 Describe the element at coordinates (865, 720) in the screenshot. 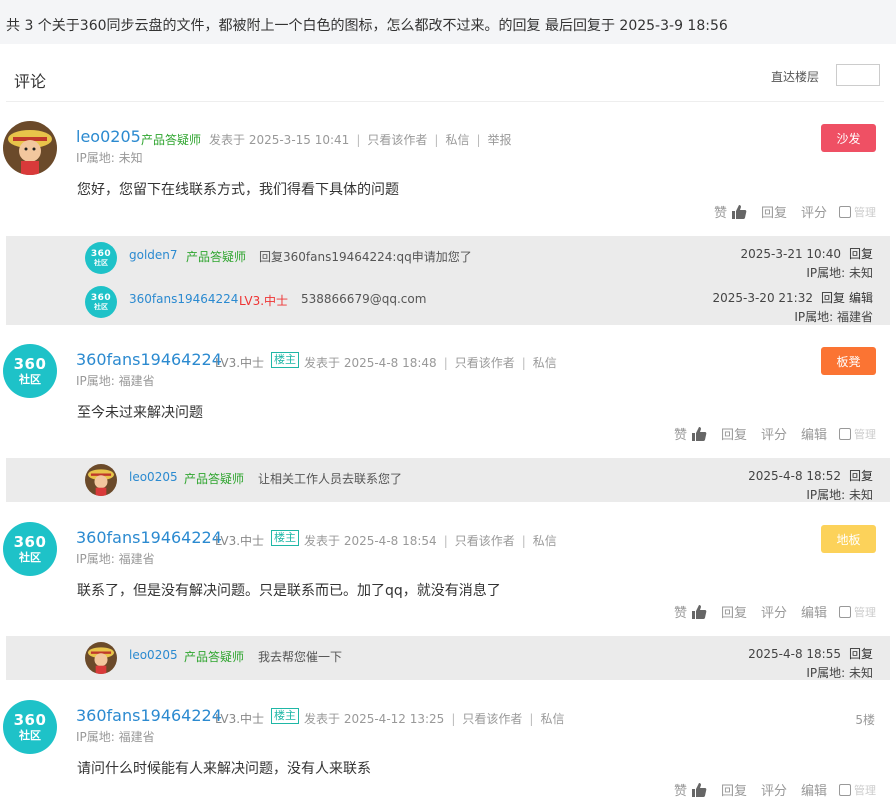

I see `floor-number: 5楼` at that location.